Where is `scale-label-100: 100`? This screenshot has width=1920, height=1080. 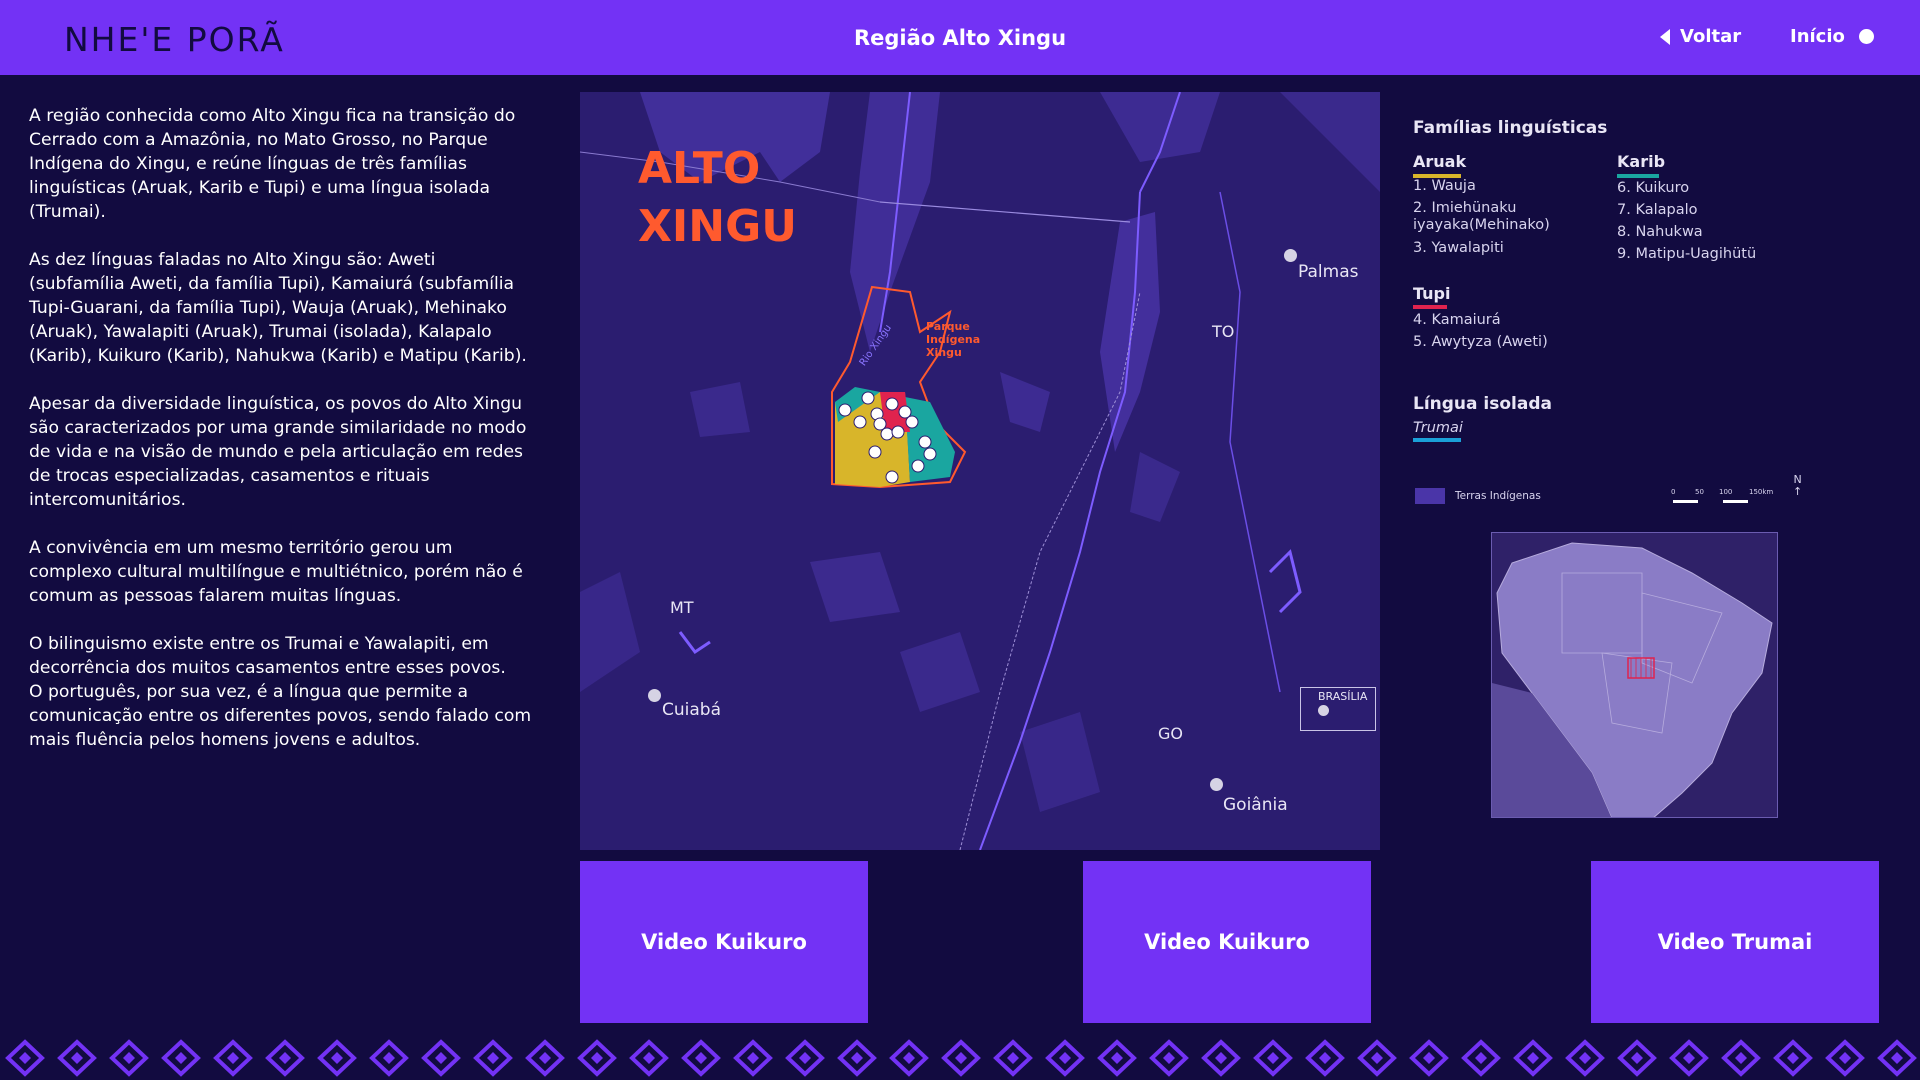
scale-label-100: 100 is located at coordinates (1726, 492).